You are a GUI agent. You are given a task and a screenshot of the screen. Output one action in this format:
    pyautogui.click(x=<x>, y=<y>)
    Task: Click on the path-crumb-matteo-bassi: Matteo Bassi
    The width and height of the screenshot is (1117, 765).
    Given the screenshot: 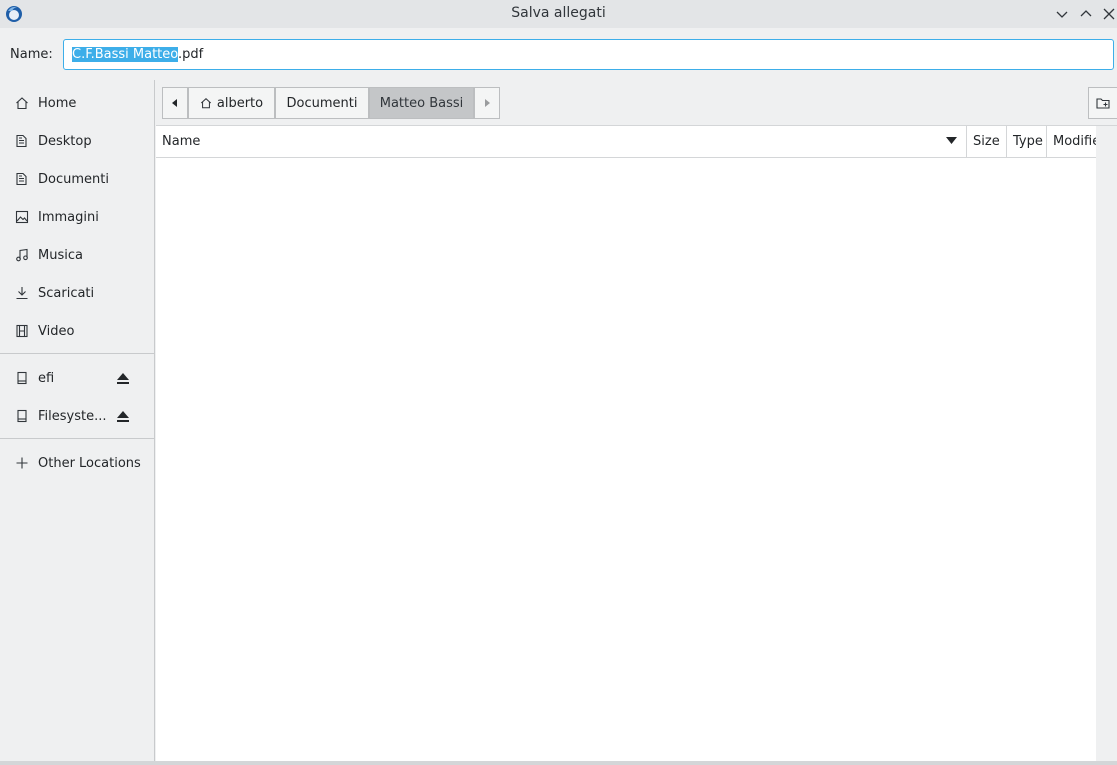 What is the action you would take?
    pyautogui.click(x=421, y=103)
    